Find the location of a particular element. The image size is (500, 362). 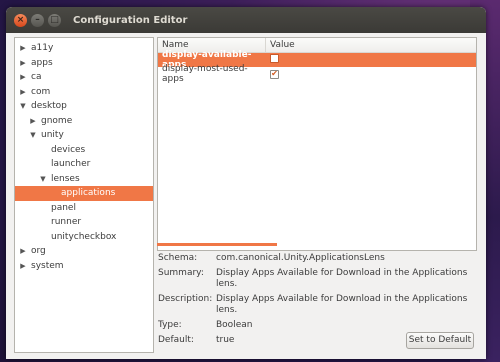

set-to-default-button: Set to Default is located at coordinates (440, 340).